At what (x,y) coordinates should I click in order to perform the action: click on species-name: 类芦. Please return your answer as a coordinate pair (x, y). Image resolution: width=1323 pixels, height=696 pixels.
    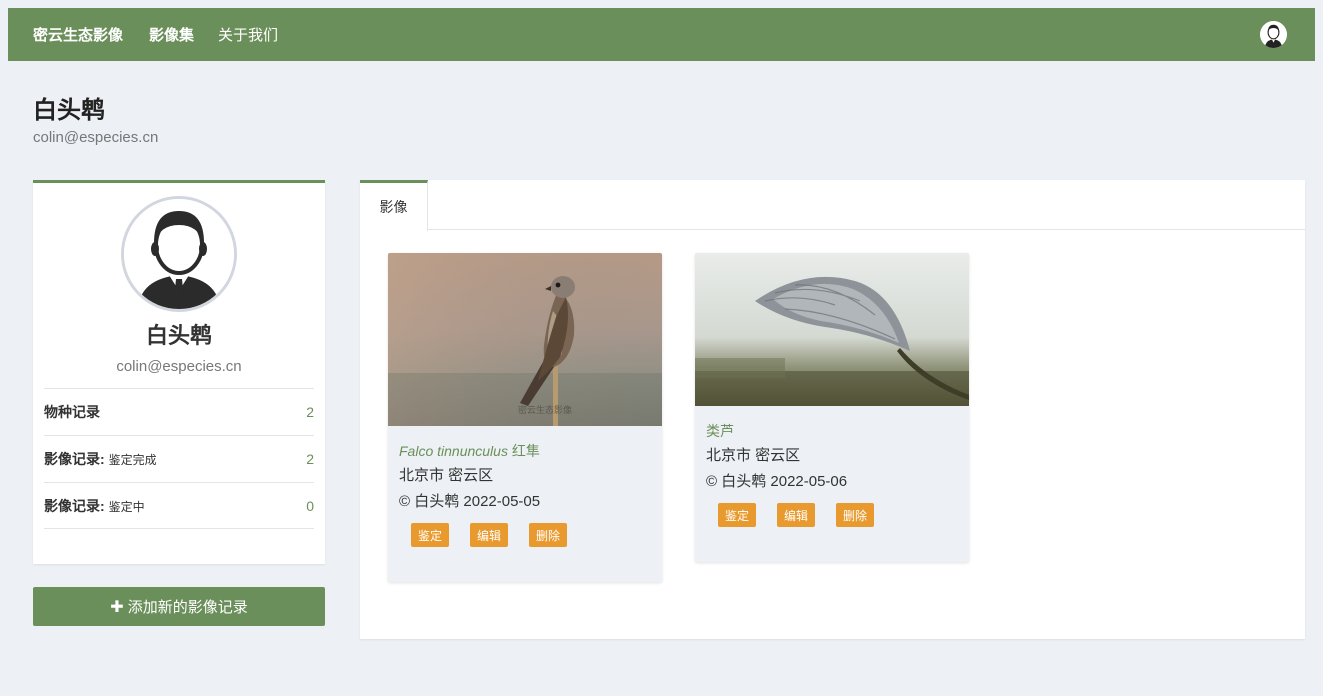
    Looking at the image, I should click on (832, 431).